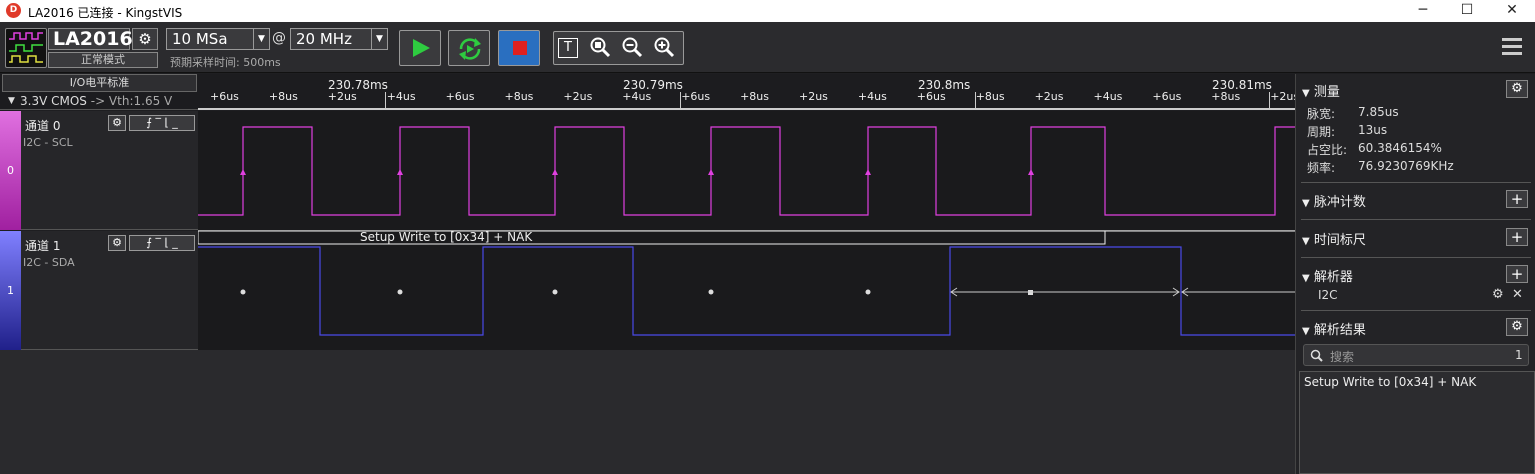 The height and width of the screenshot is (474, 1535). I want to click on analyzer-title: 解析器, so click(1333, 277).